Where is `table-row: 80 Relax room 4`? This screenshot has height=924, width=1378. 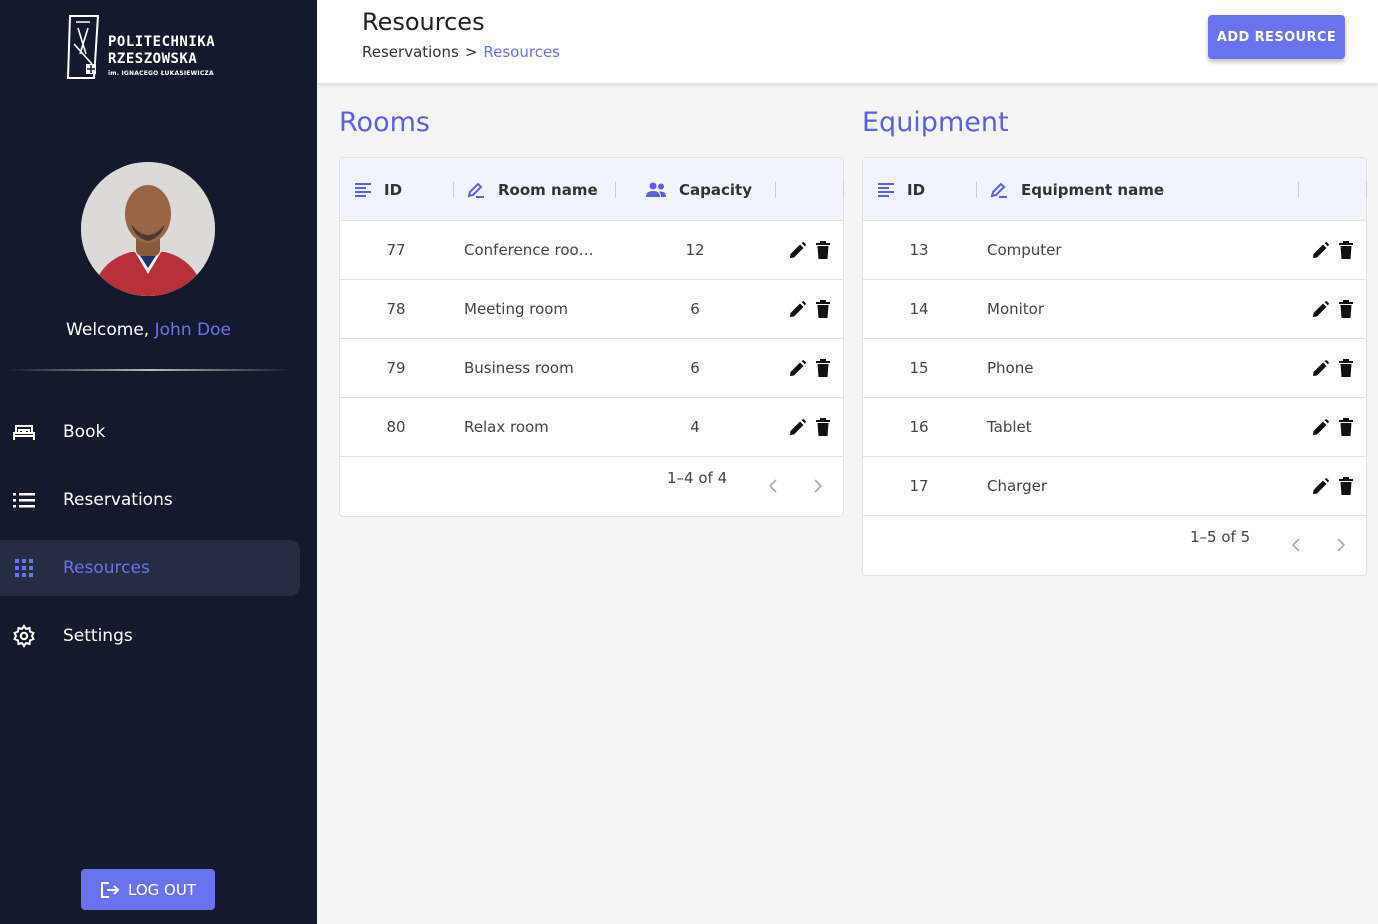 table-row: 80 Relax room 4 is located at coordinates (591, 427).